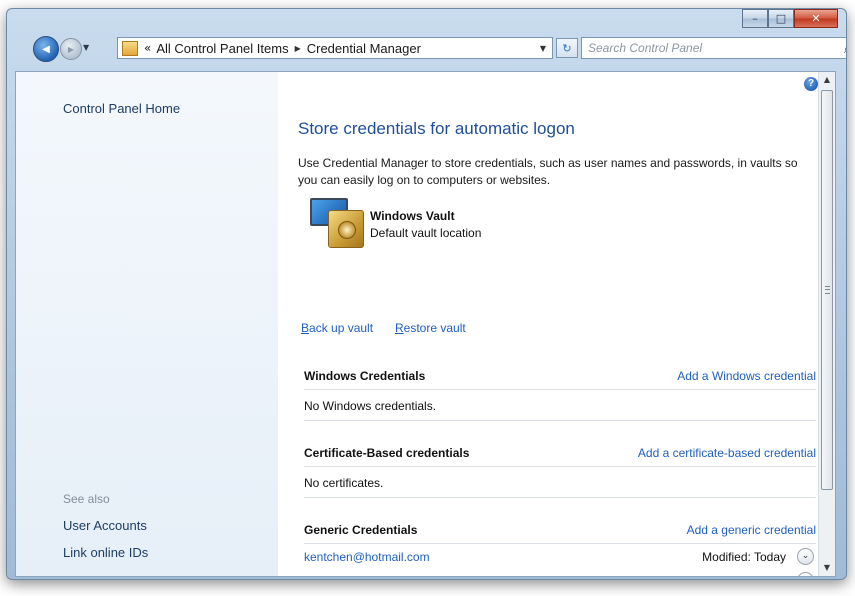 The image size is (855, 596). I want to click on list-item: kentchen@hotmail.com Modified: Today ⌄ ⌄, so click(560, 562).